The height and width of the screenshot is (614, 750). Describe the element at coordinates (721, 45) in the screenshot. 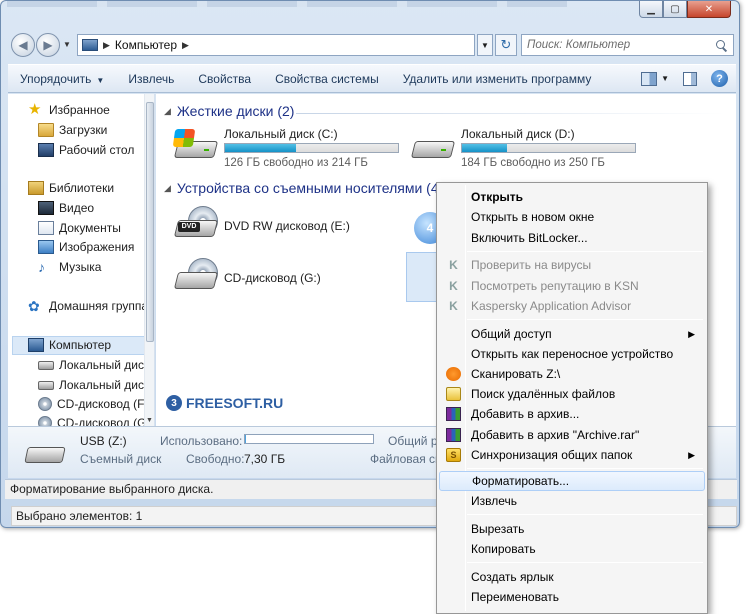

I see `search-icon` at that location.